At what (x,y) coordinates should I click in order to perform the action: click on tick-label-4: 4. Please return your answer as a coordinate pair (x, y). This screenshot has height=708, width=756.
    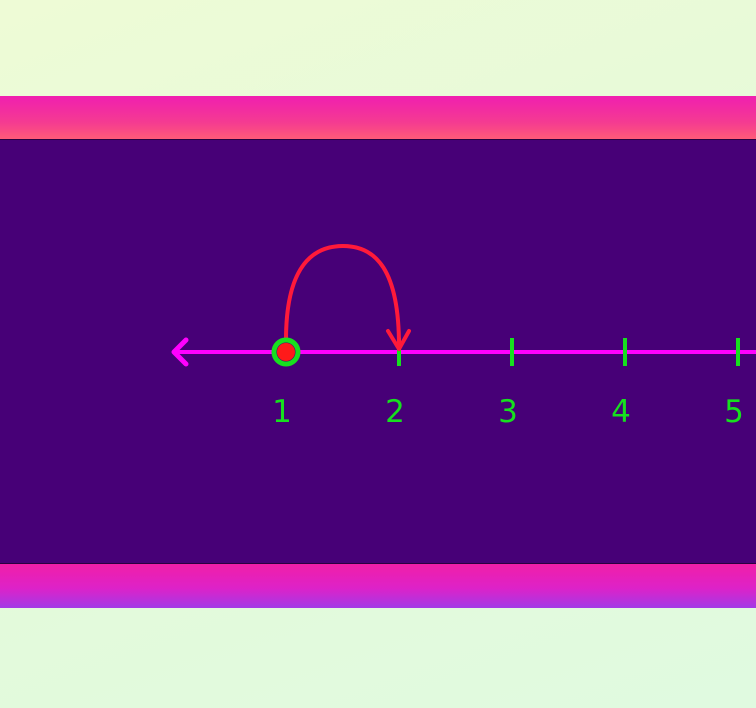
    Looking at the image, I should click on (621, 412).